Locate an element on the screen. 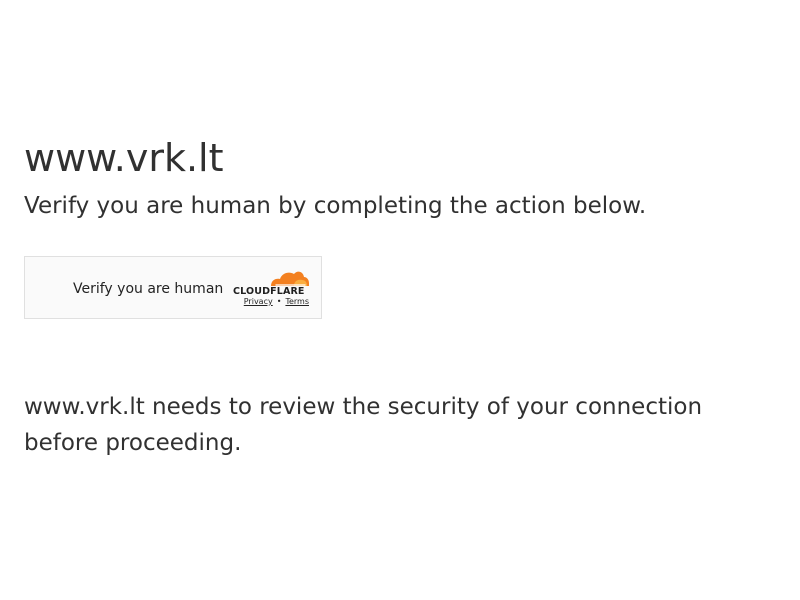  verify-human-label: Verify you are human is located at coordinates (148, 289).